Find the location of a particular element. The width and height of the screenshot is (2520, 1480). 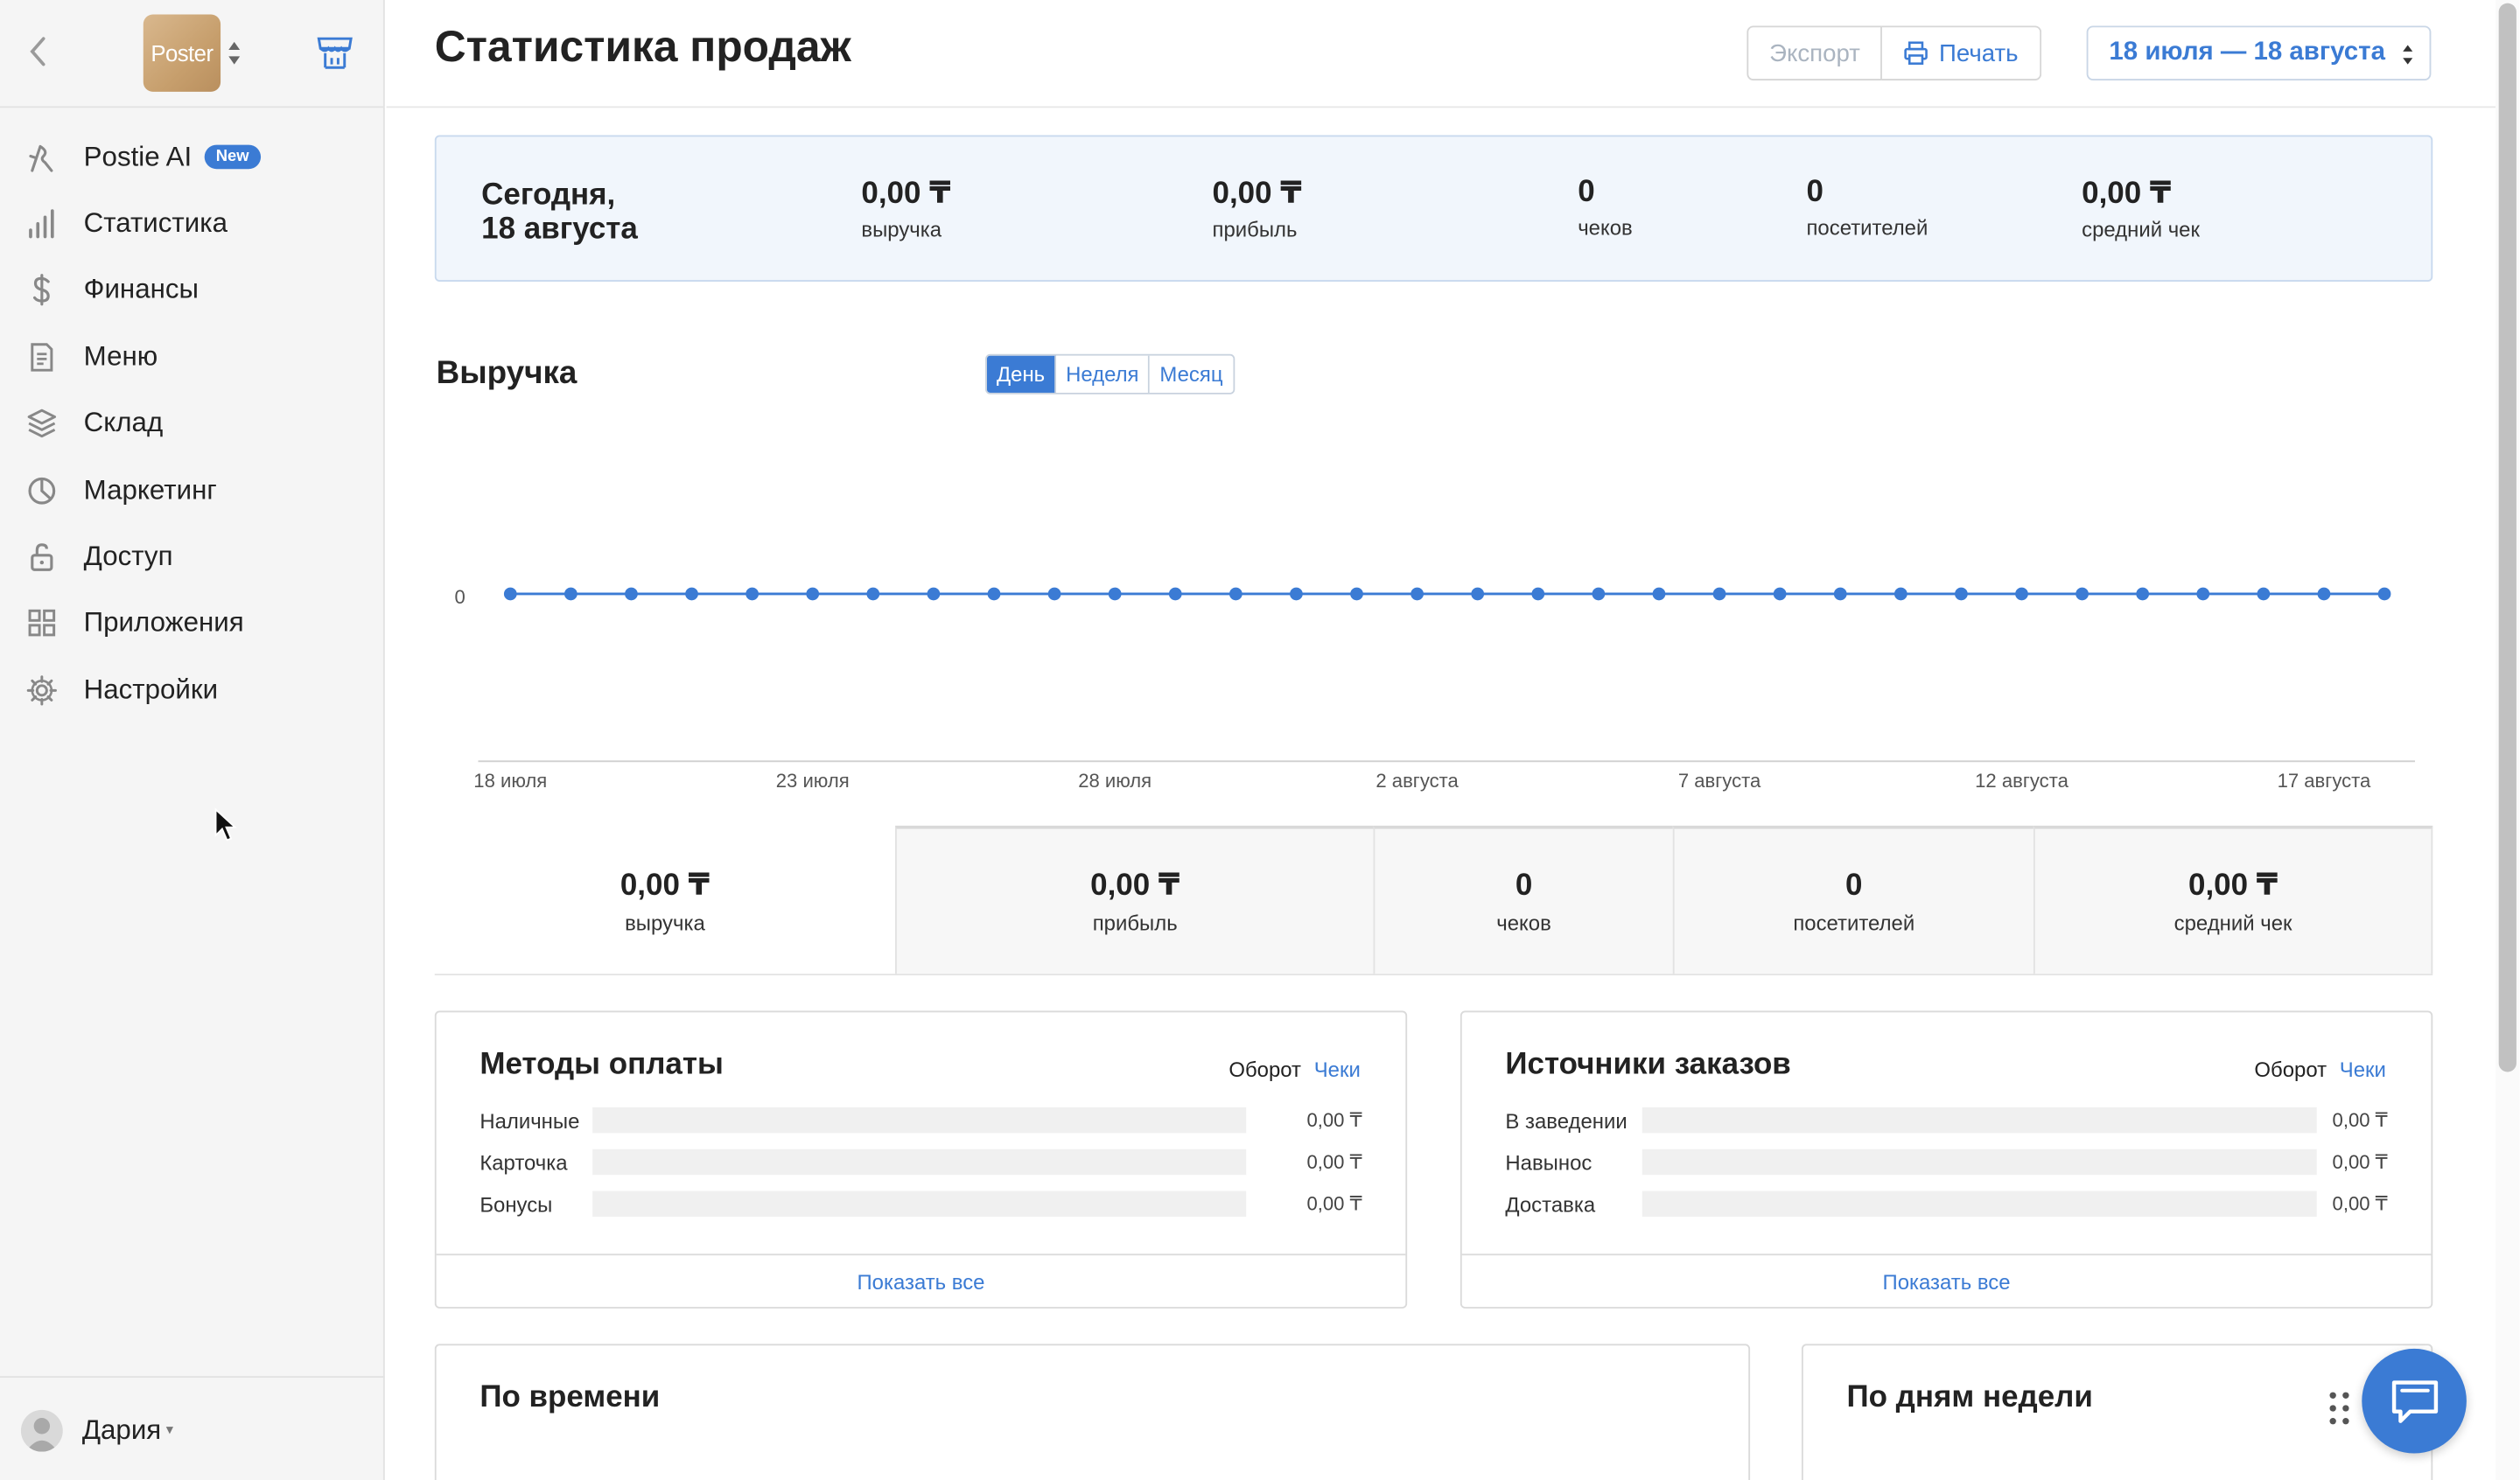

list-item: Карточка 0,00 ₸ is located at coordinates (921, 1162).